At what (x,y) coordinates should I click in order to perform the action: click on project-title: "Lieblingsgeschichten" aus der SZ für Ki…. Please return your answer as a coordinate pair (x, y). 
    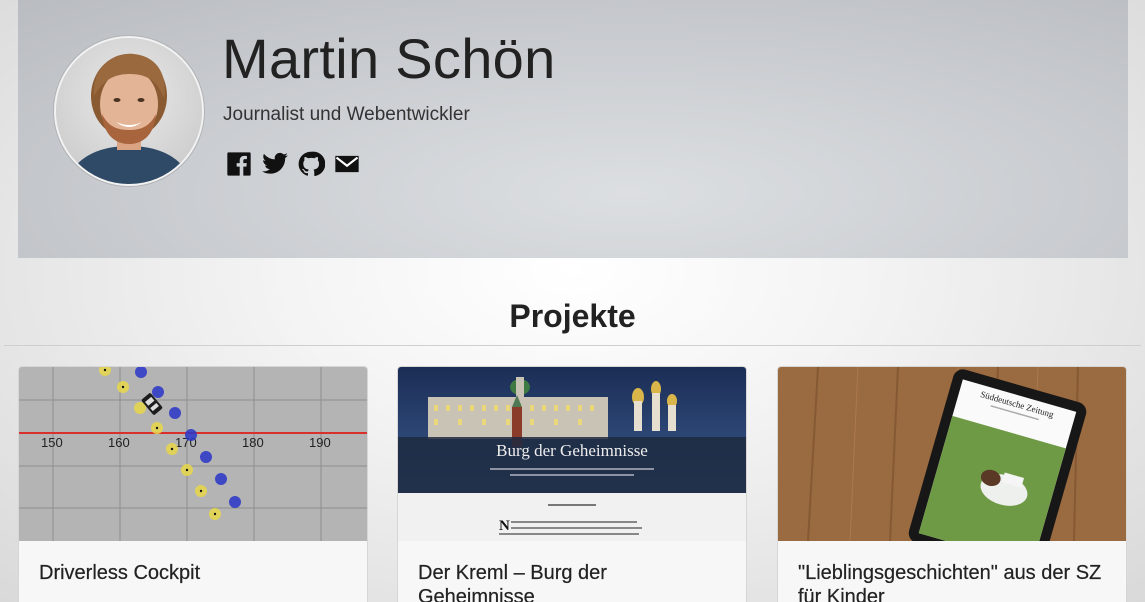
    Looking at the image, I should click on (952, 571).